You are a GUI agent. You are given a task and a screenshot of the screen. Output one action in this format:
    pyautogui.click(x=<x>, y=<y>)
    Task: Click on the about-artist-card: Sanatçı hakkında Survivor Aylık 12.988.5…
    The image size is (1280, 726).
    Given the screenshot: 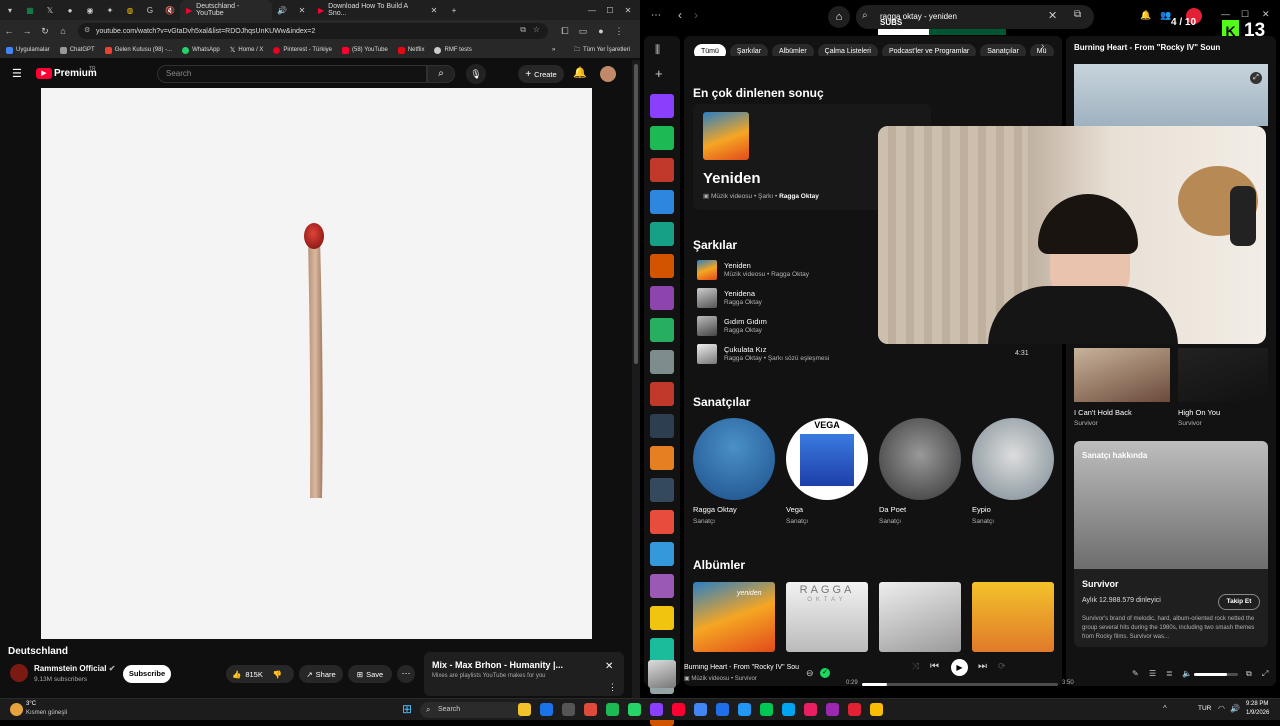 What is the action you would take?
    pyautogui.click(x=1171, y=544)
    